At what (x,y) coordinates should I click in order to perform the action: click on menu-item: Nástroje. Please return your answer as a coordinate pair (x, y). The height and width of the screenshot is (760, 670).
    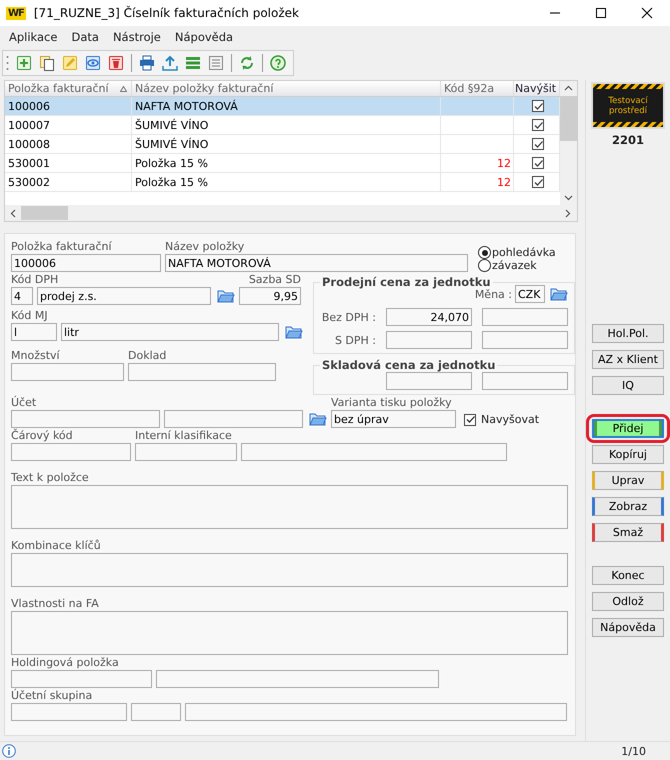
    Looking at the image, I should click on (136, 37).